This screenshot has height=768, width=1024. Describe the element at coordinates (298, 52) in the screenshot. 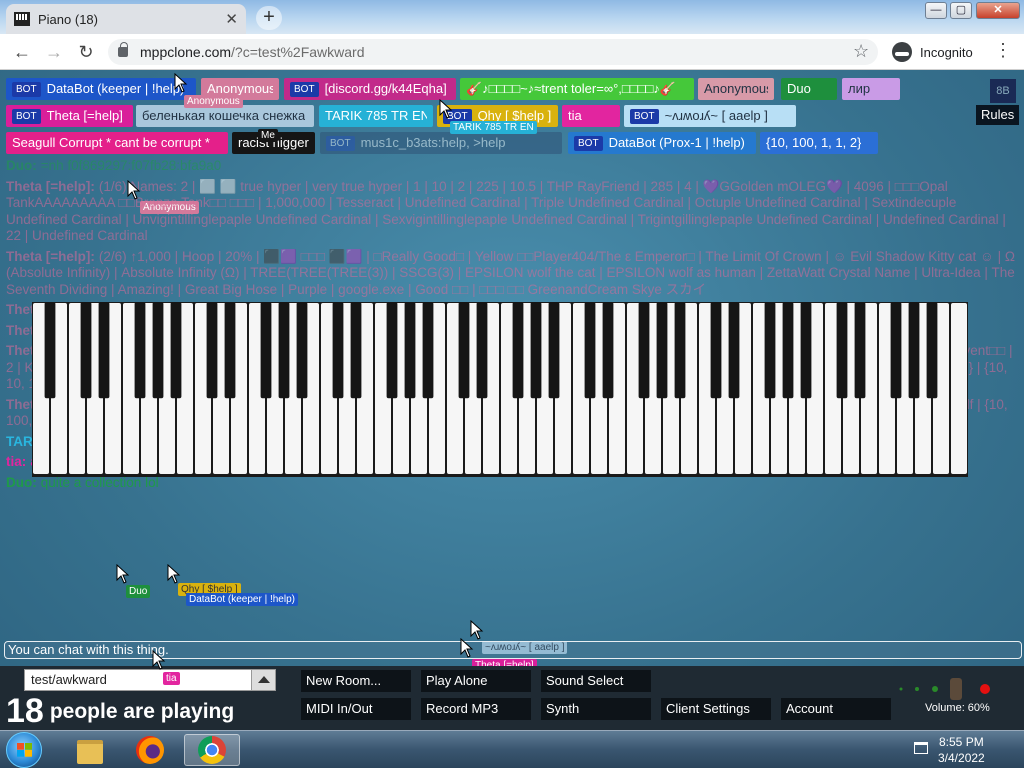

I see `url-path: /?c=test%2Fawkward` at that location.